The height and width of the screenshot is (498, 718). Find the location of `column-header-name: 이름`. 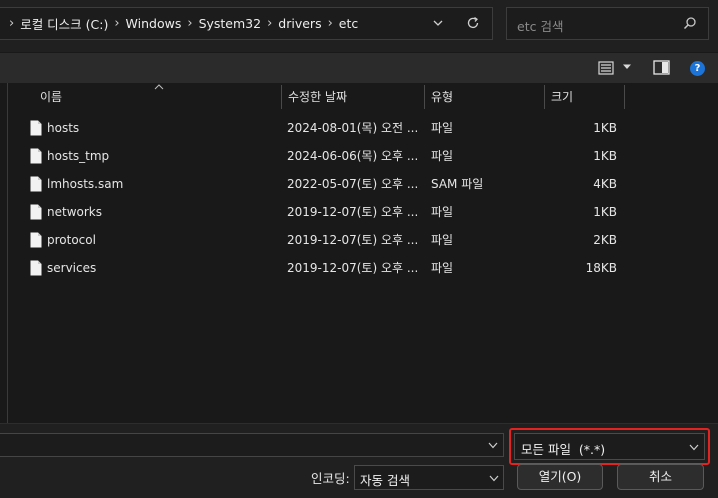

column-header-name: 이름 is located at coordinates (157, 97).